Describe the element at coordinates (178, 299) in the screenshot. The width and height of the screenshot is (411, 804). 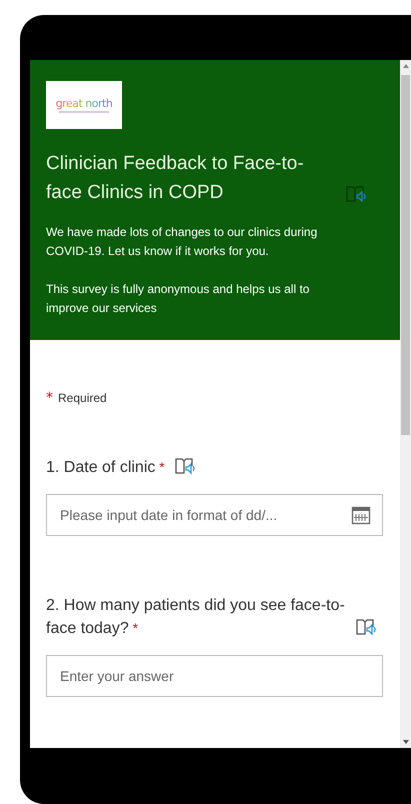
I see `form-description: This survey is fully anonymous and helps us all to improve our services` at that location.